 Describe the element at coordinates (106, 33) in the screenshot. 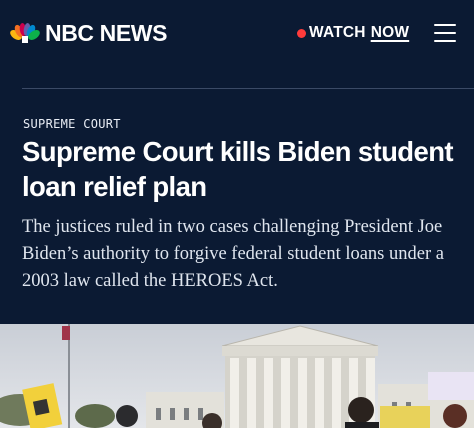

I see `brand-name: NBC NEWS` at that location.